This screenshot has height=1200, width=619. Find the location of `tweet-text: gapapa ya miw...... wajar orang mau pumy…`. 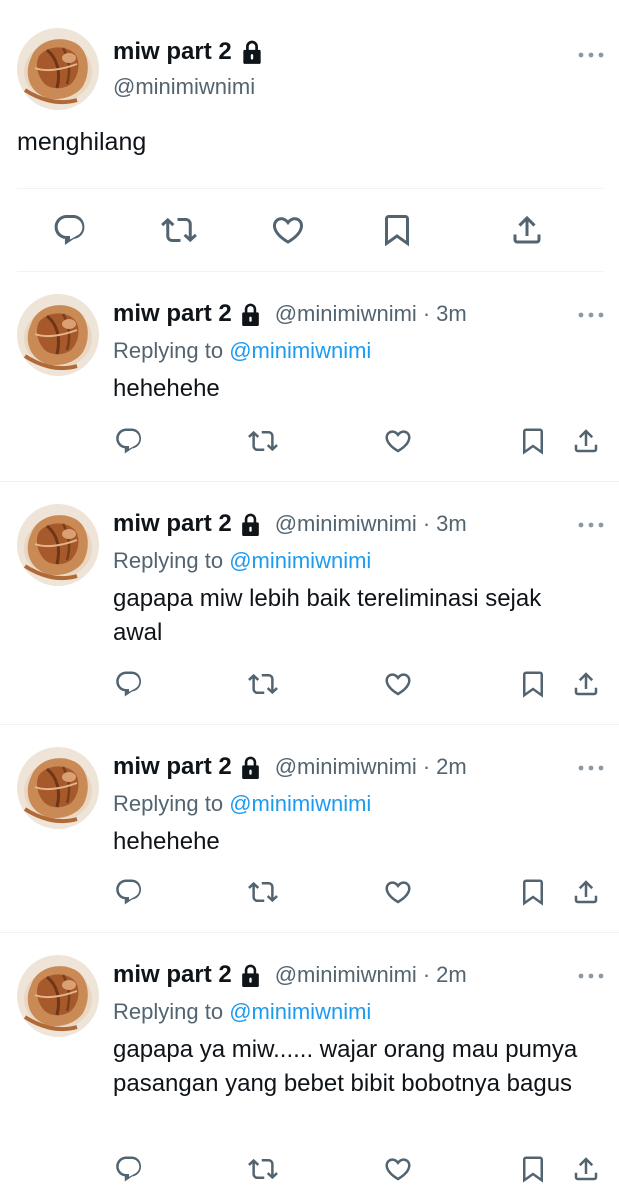

tweet-text: gapapa ya miw...... wajar orang mau pumy… is located at coordinates (345, 1066).